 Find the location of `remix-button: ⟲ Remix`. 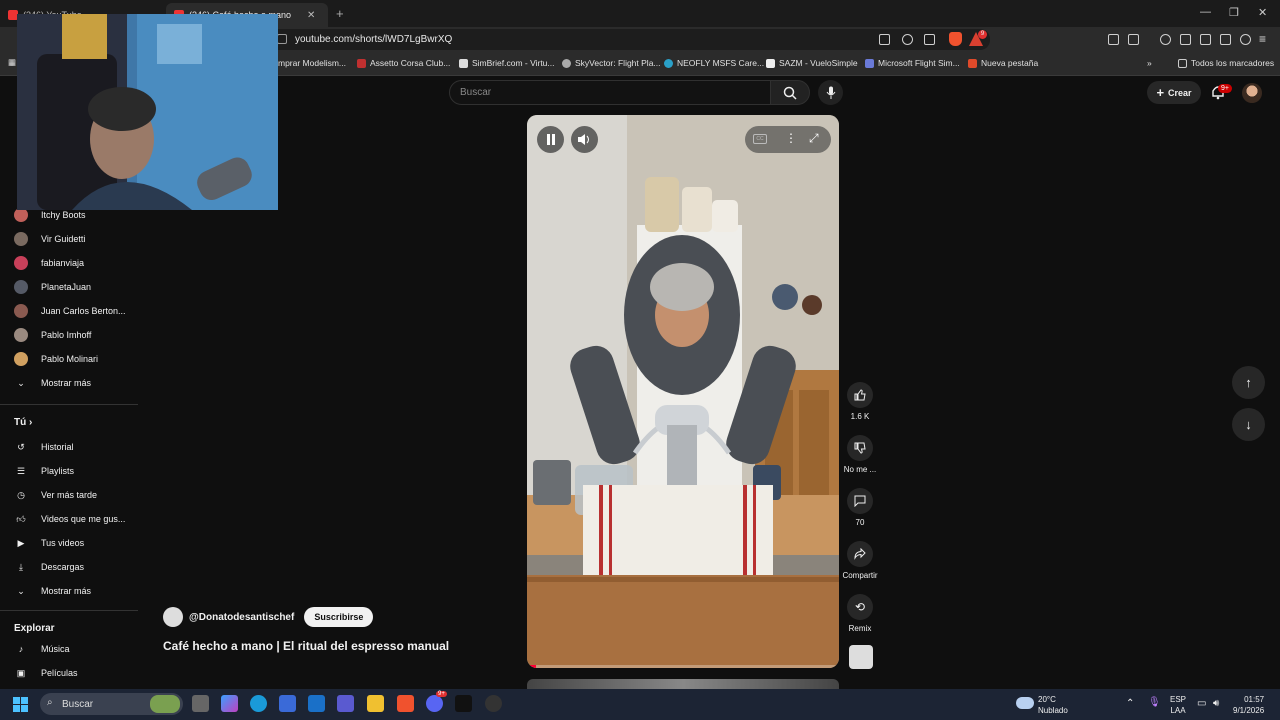

remix-button: ⟲ Remix is located at coordinates (860, 613).